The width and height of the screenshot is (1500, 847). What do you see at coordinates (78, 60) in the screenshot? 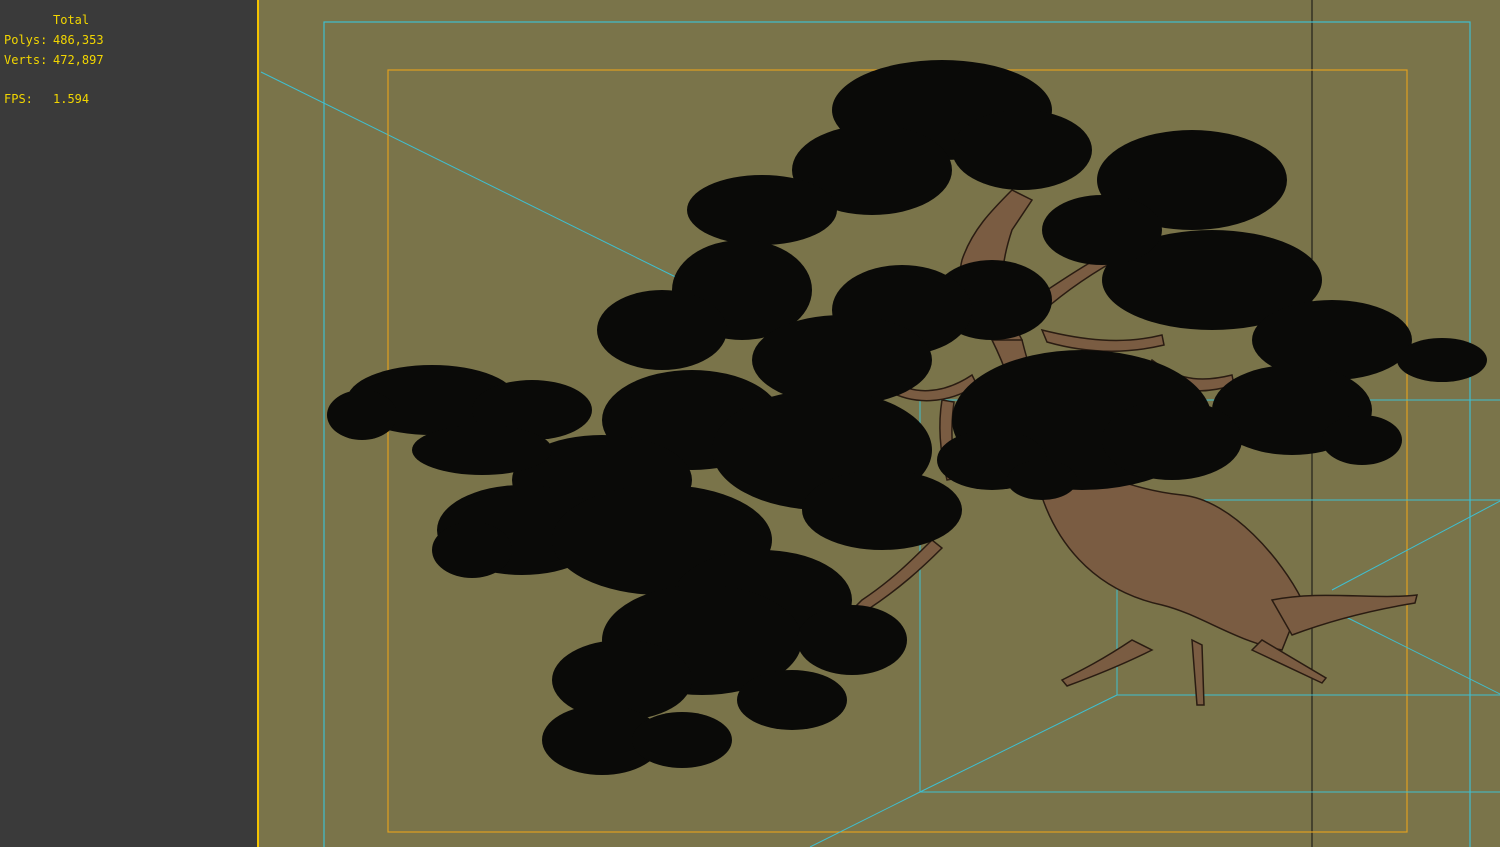
I see `verts-value: 472,897` at bounding box center [78, 60].